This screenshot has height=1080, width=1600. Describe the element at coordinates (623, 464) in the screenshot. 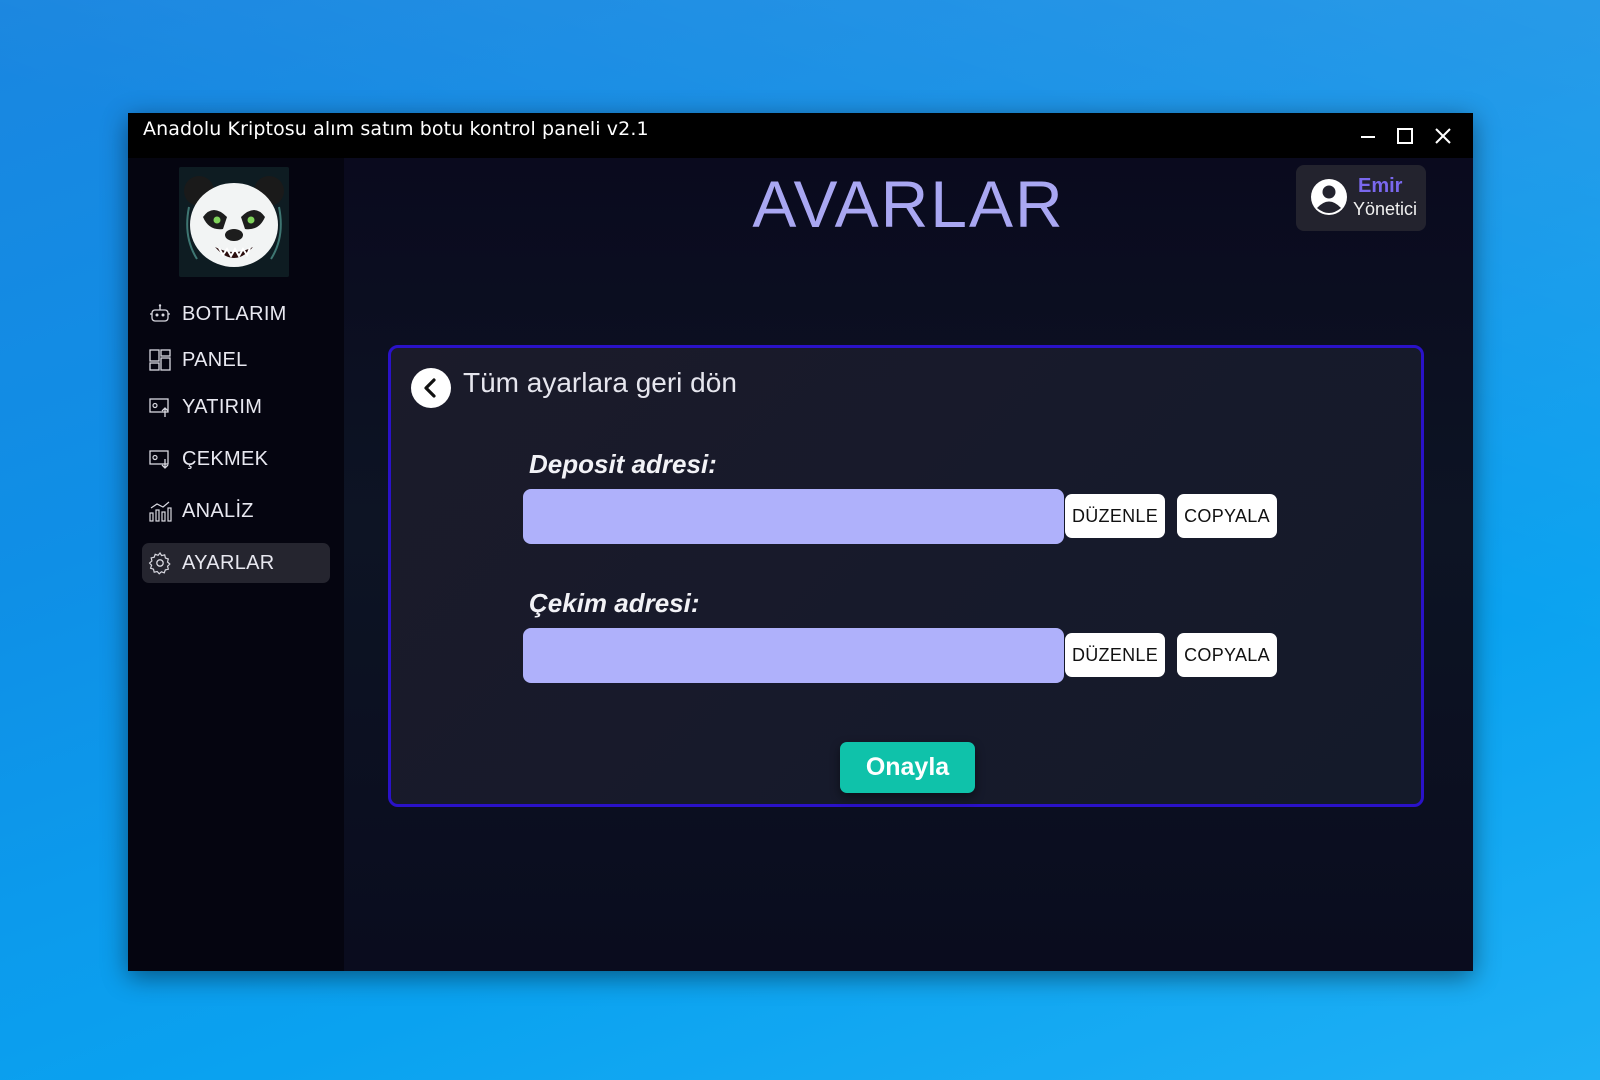

I see `deposit-address-label: Deposit adresi:` at that location.